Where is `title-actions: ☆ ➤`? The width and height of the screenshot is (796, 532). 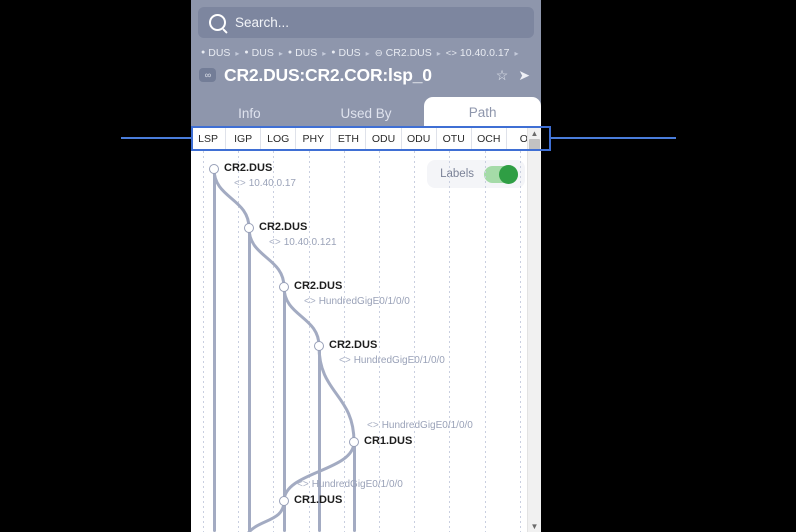 title-actions: ☆ ➤ is located at coordinates (514, 75).